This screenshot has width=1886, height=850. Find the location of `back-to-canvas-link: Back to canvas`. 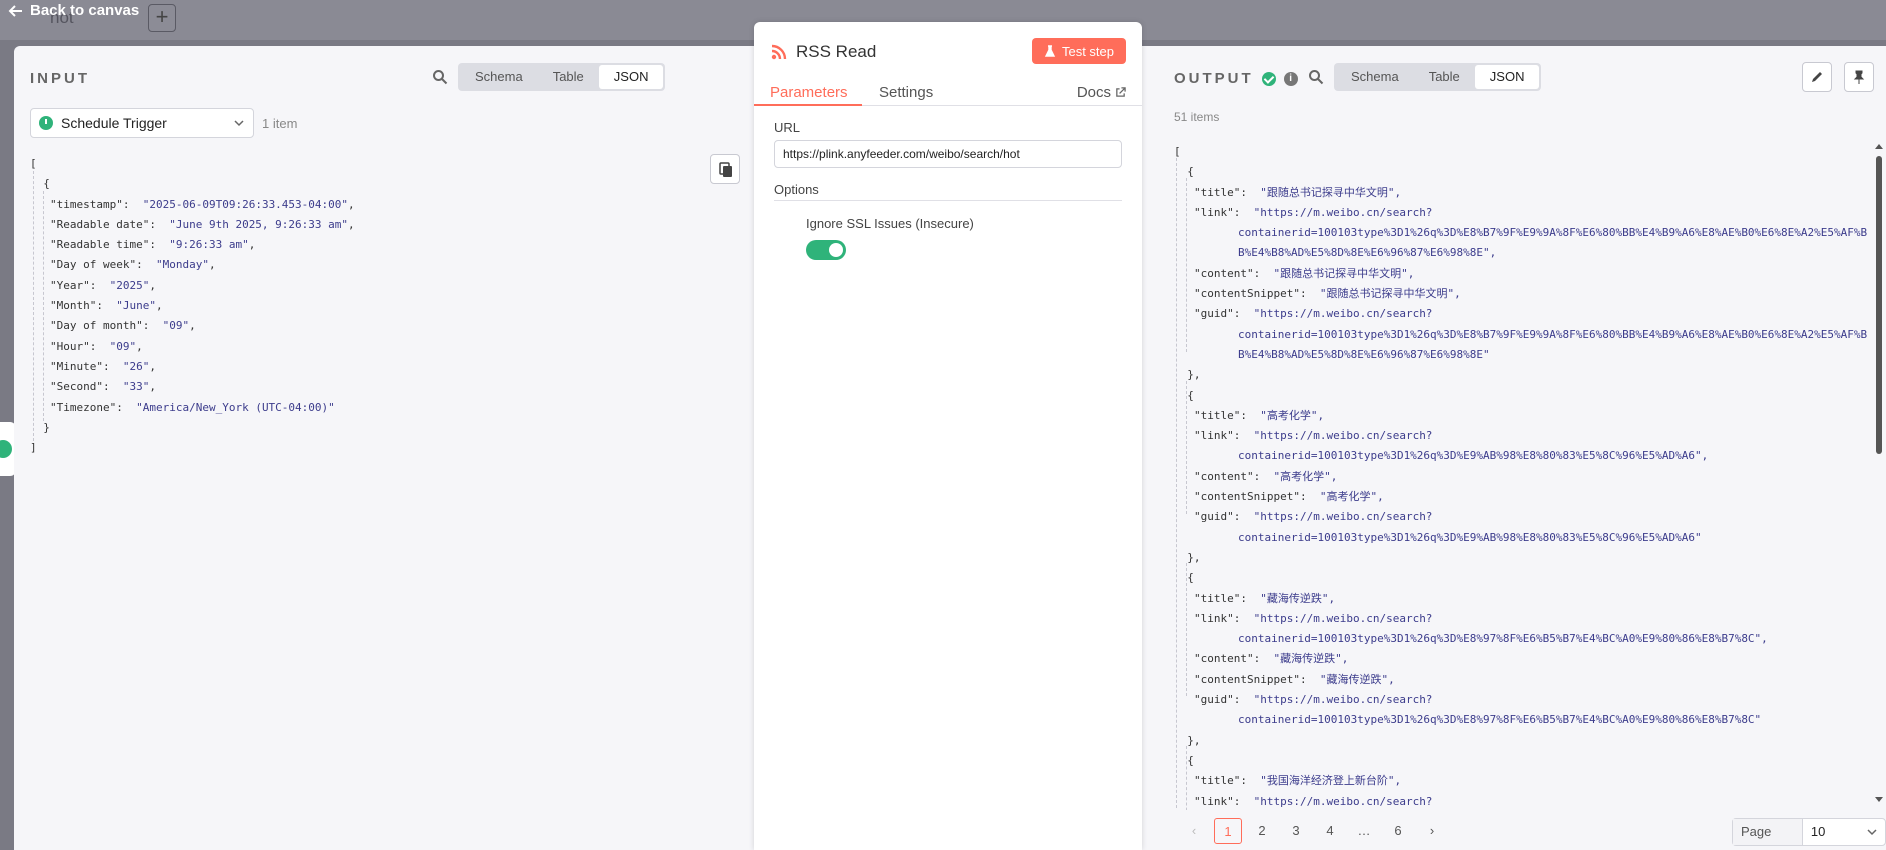

back-to-canvas-link: Back to canvas is located at coordinates (73, 10).